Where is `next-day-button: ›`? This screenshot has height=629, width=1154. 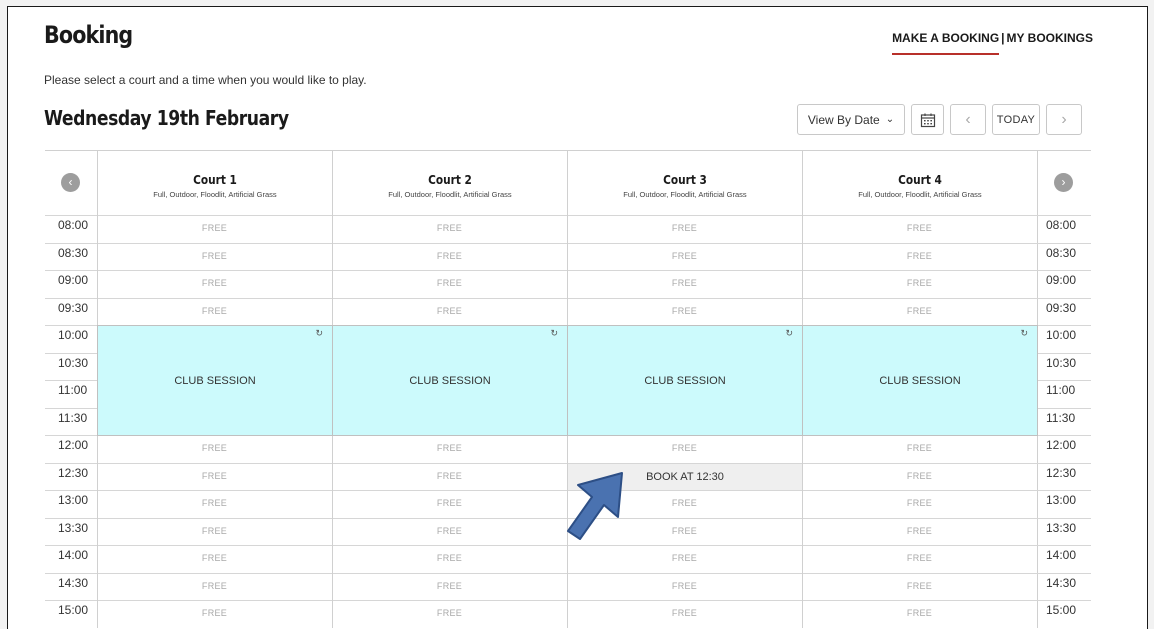
next-day-button: › is located at coordinates (1064, 119).